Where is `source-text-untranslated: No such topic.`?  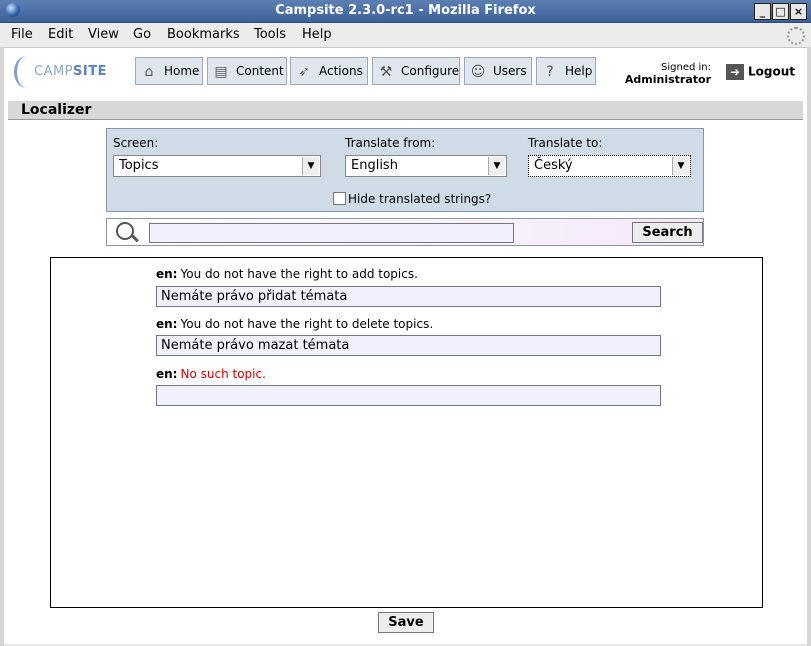
source-text-untranslated: No such topic. is located at coordinates (223, 374).